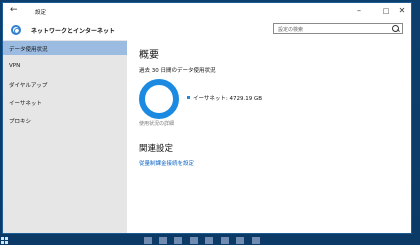 This screenshot has width=420, height=245. Describe the element at coordinates (402, 11) in the screenshot. I see `close-icon: ✕` at that location.